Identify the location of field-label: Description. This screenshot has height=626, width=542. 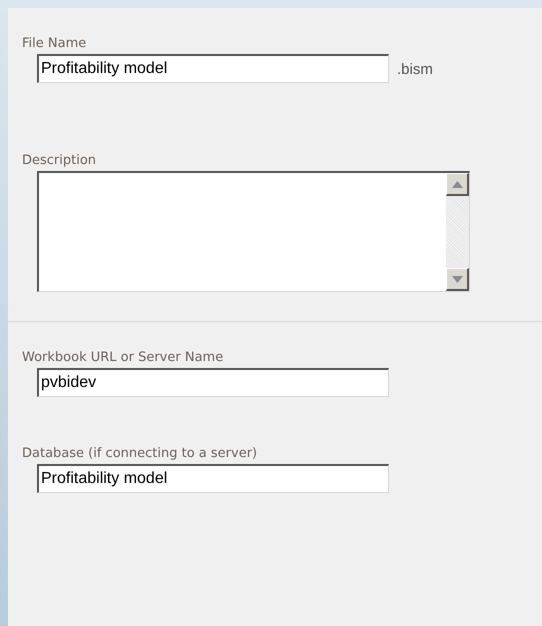
(59, 161).